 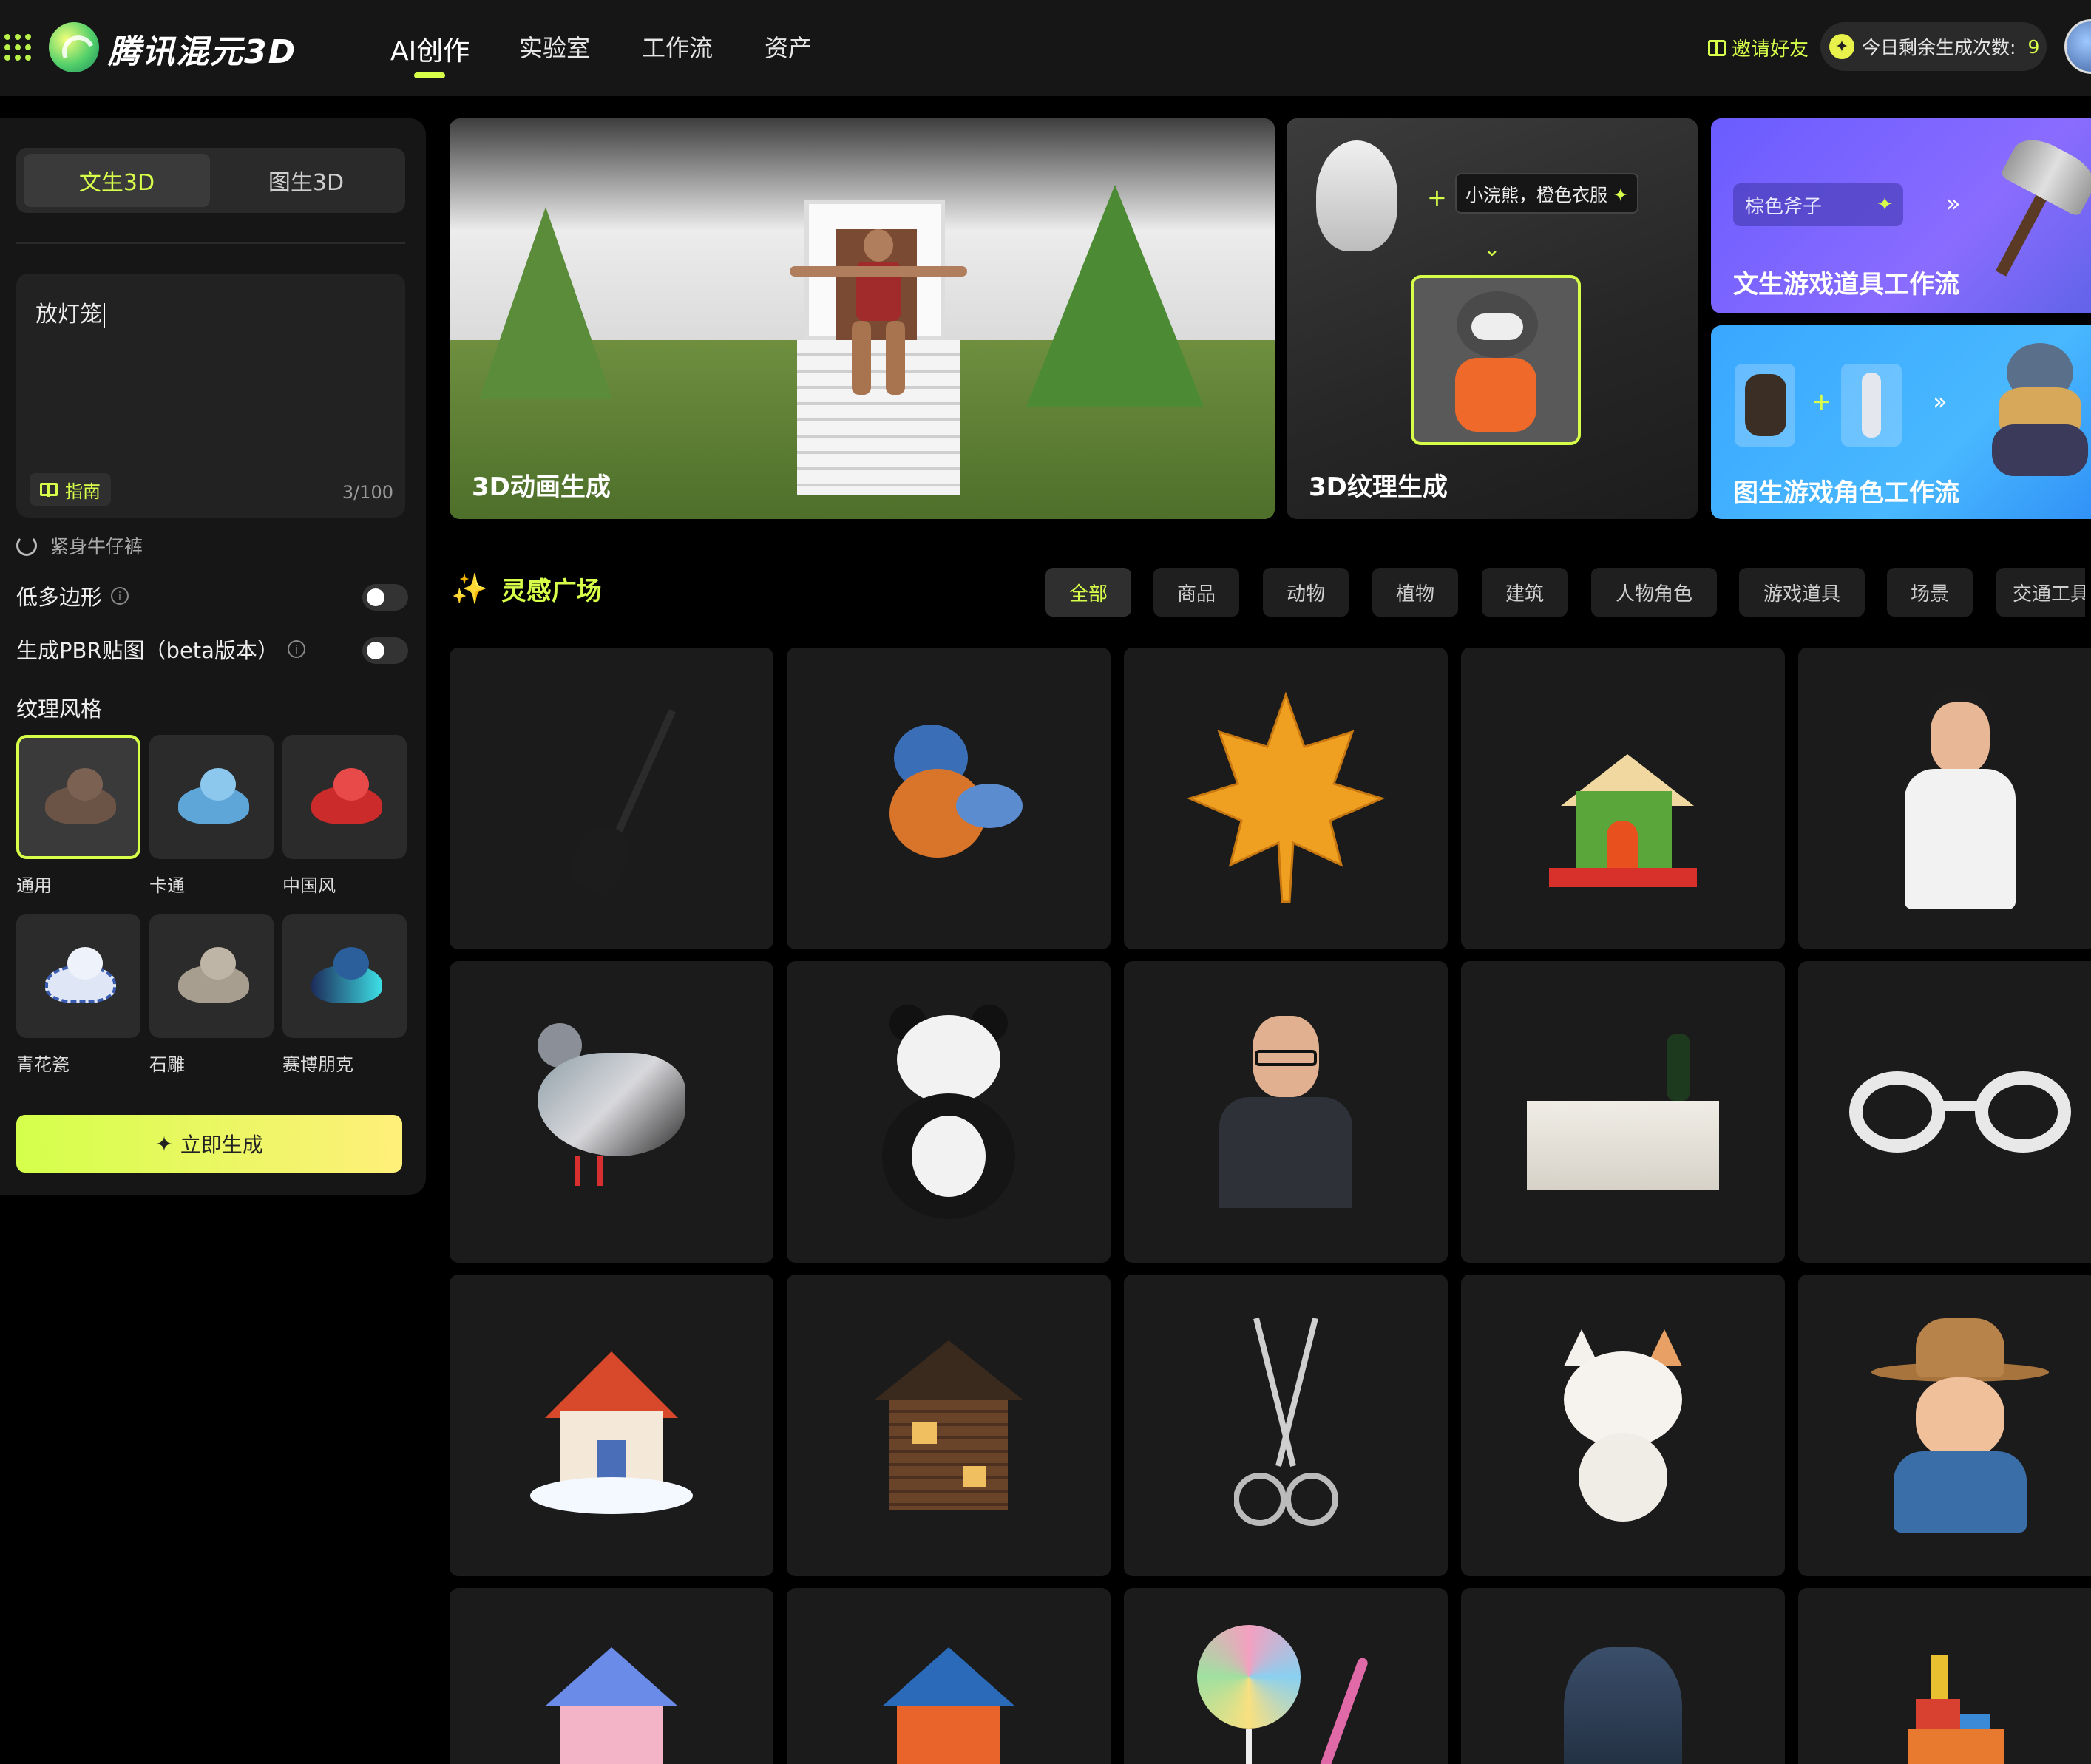 What do you see at coordinates (1945, 1112) in the screenshot?
I see `gallery-card-glasses` at bounding box center [1945, 1112].